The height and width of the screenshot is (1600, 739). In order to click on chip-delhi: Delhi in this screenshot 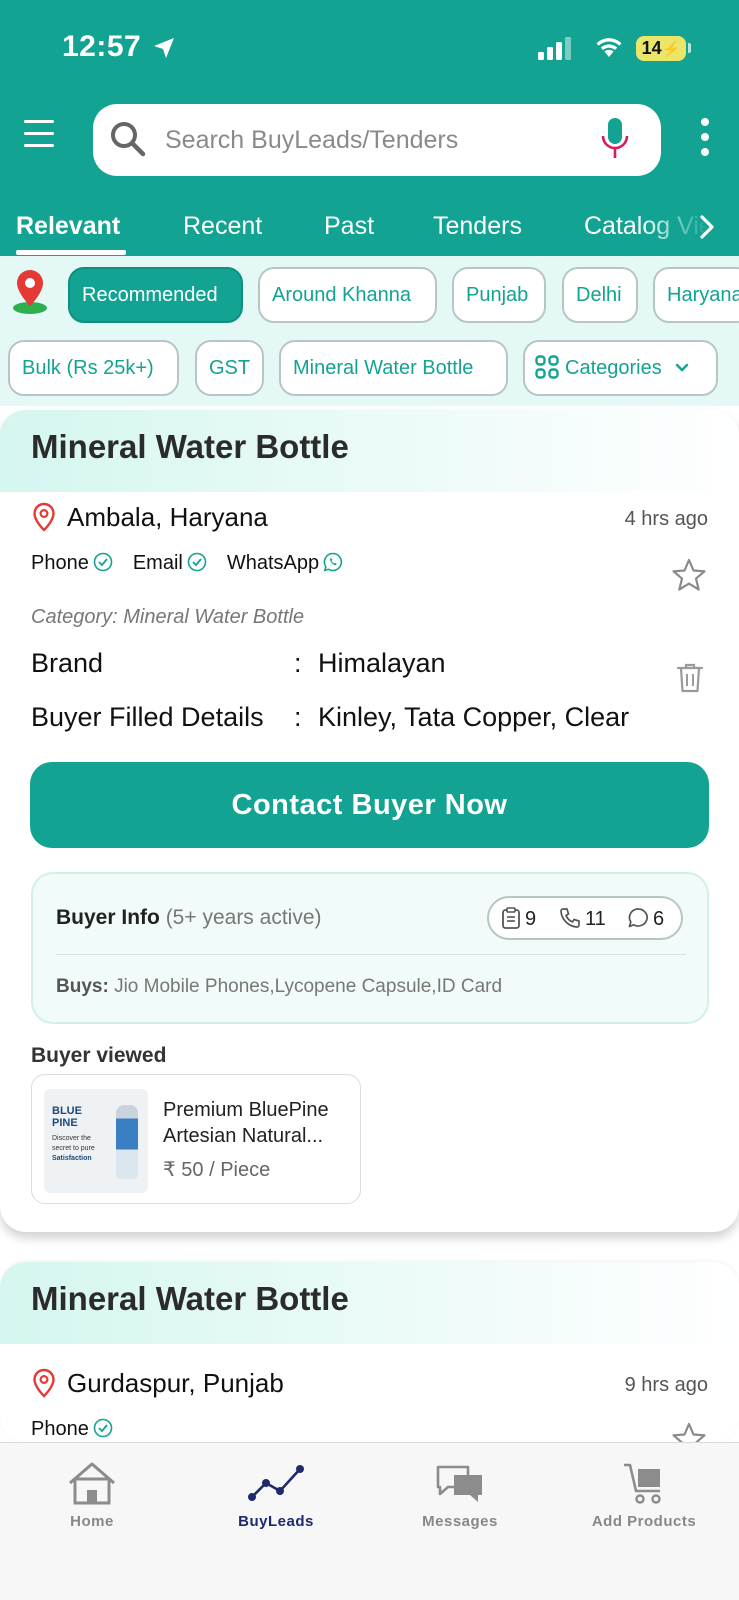, I will do `click(600, 295)`.